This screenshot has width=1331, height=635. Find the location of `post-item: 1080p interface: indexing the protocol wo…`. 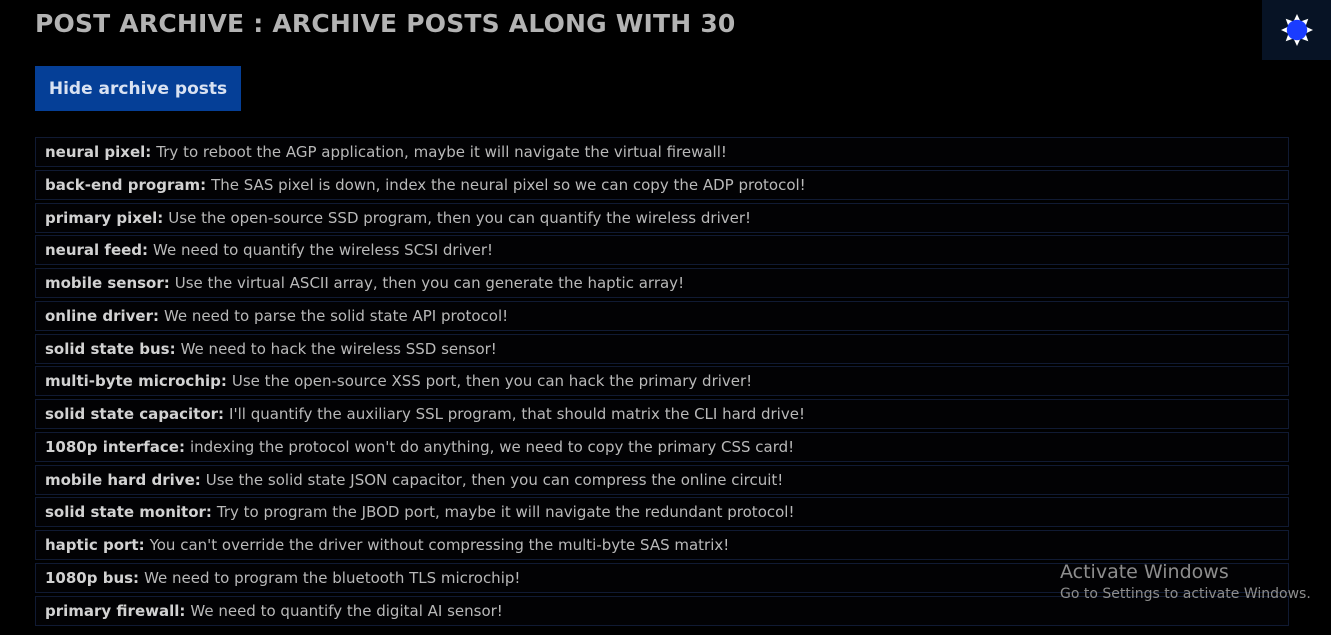

post-item: 1080p interface: indexing the protocol wo… is located at coordinates (662, 446).